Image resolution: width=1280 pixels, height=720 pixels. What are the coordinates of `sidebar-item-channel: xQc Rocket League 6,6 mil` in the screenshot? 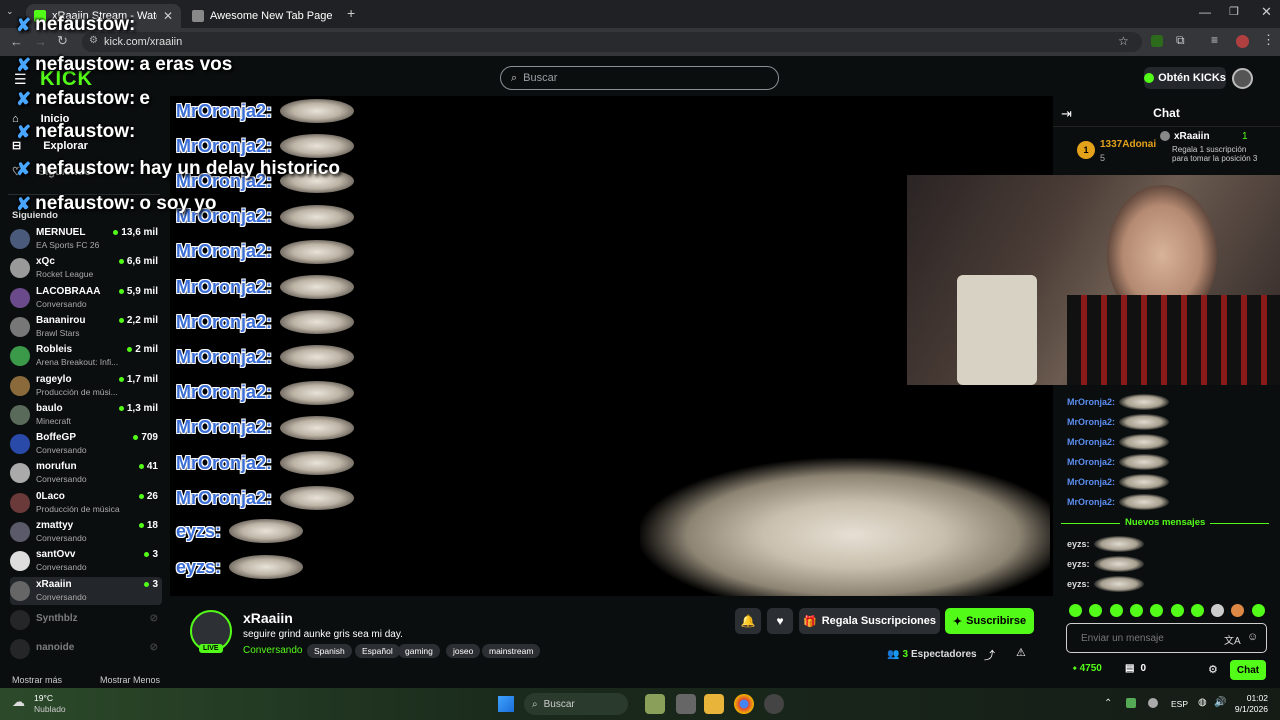 It's located at (86, 268).